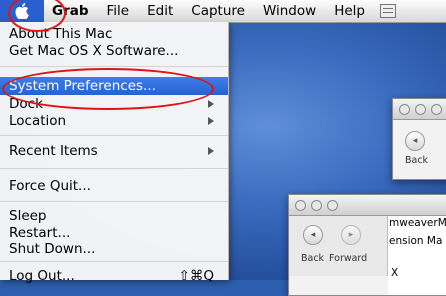  What do you see at coordinates (114, 216) in the screenshot?
I see `menu-item-sleep: Sleep` at bounding box center [114, 216].